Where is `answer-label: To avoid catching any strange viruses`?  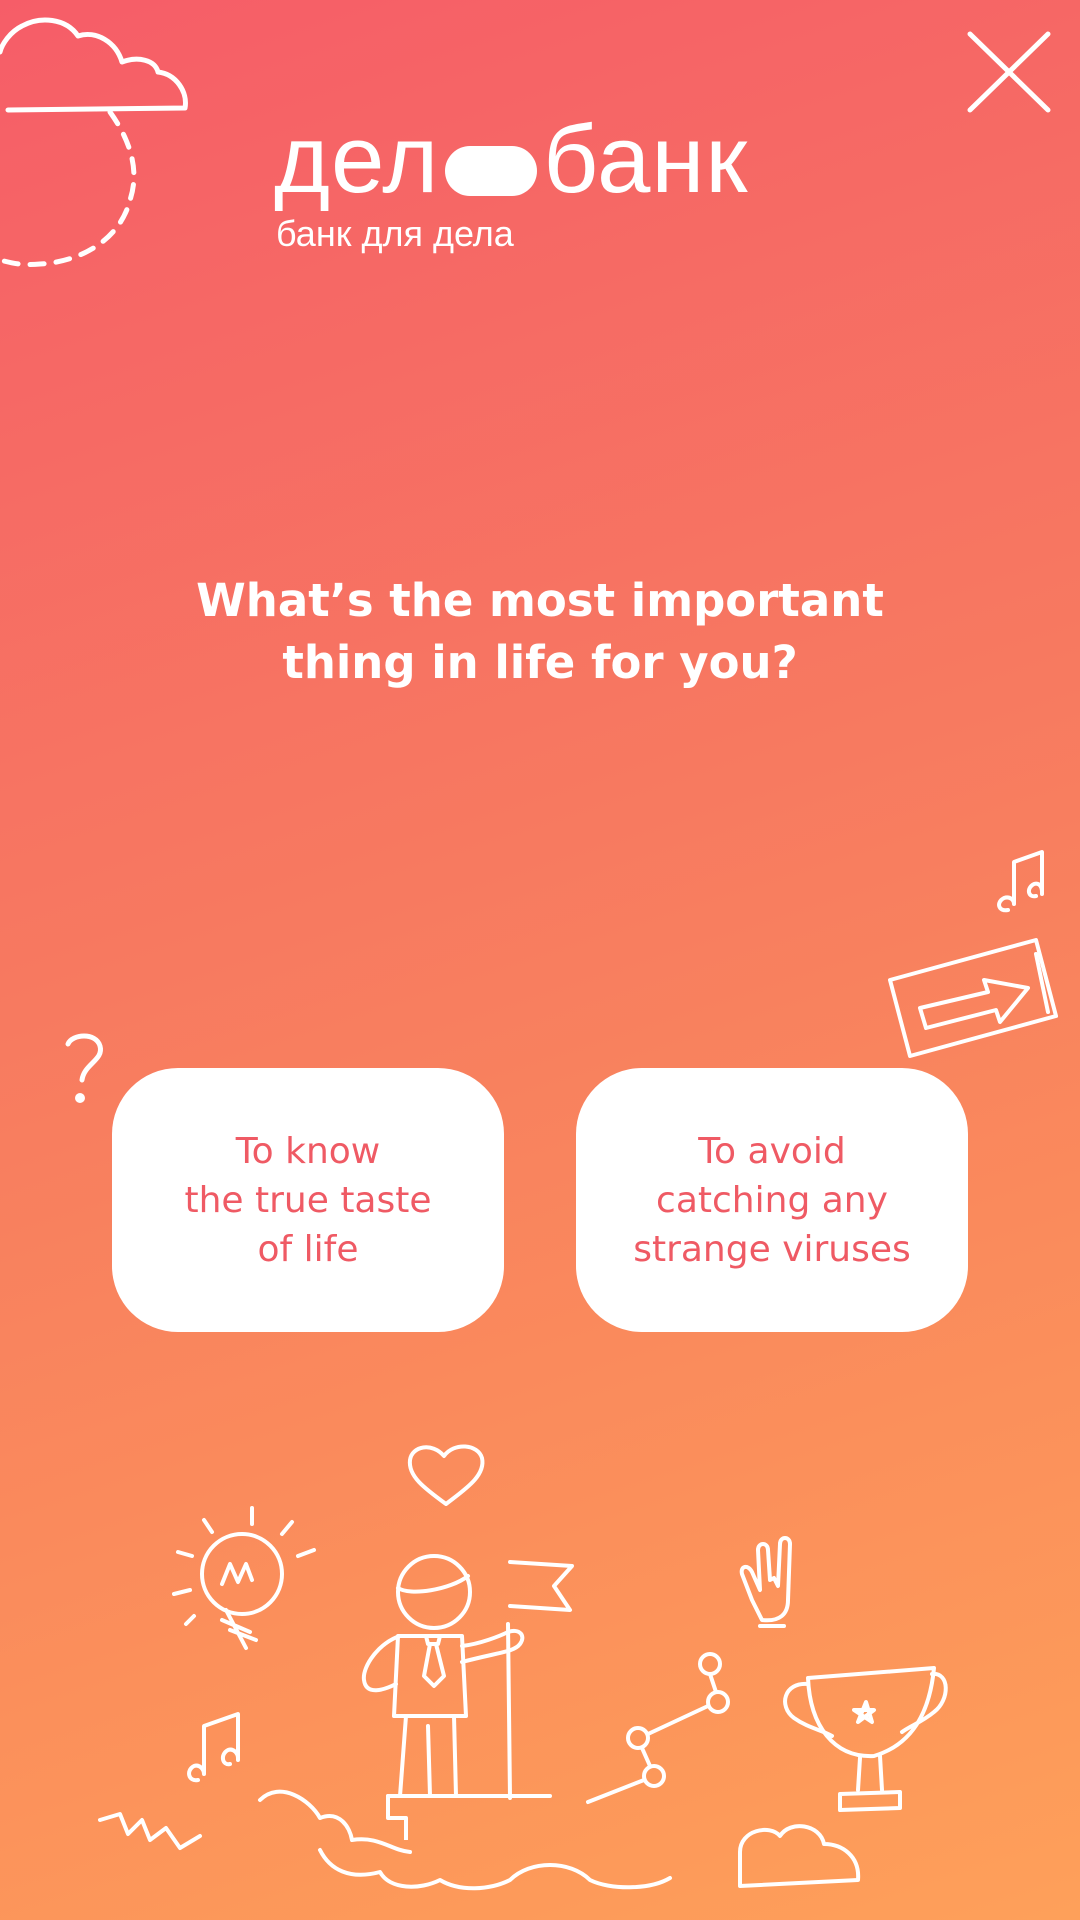
answer-label: To avoid catching any strange viruses is located at coordinates (772, 1200).